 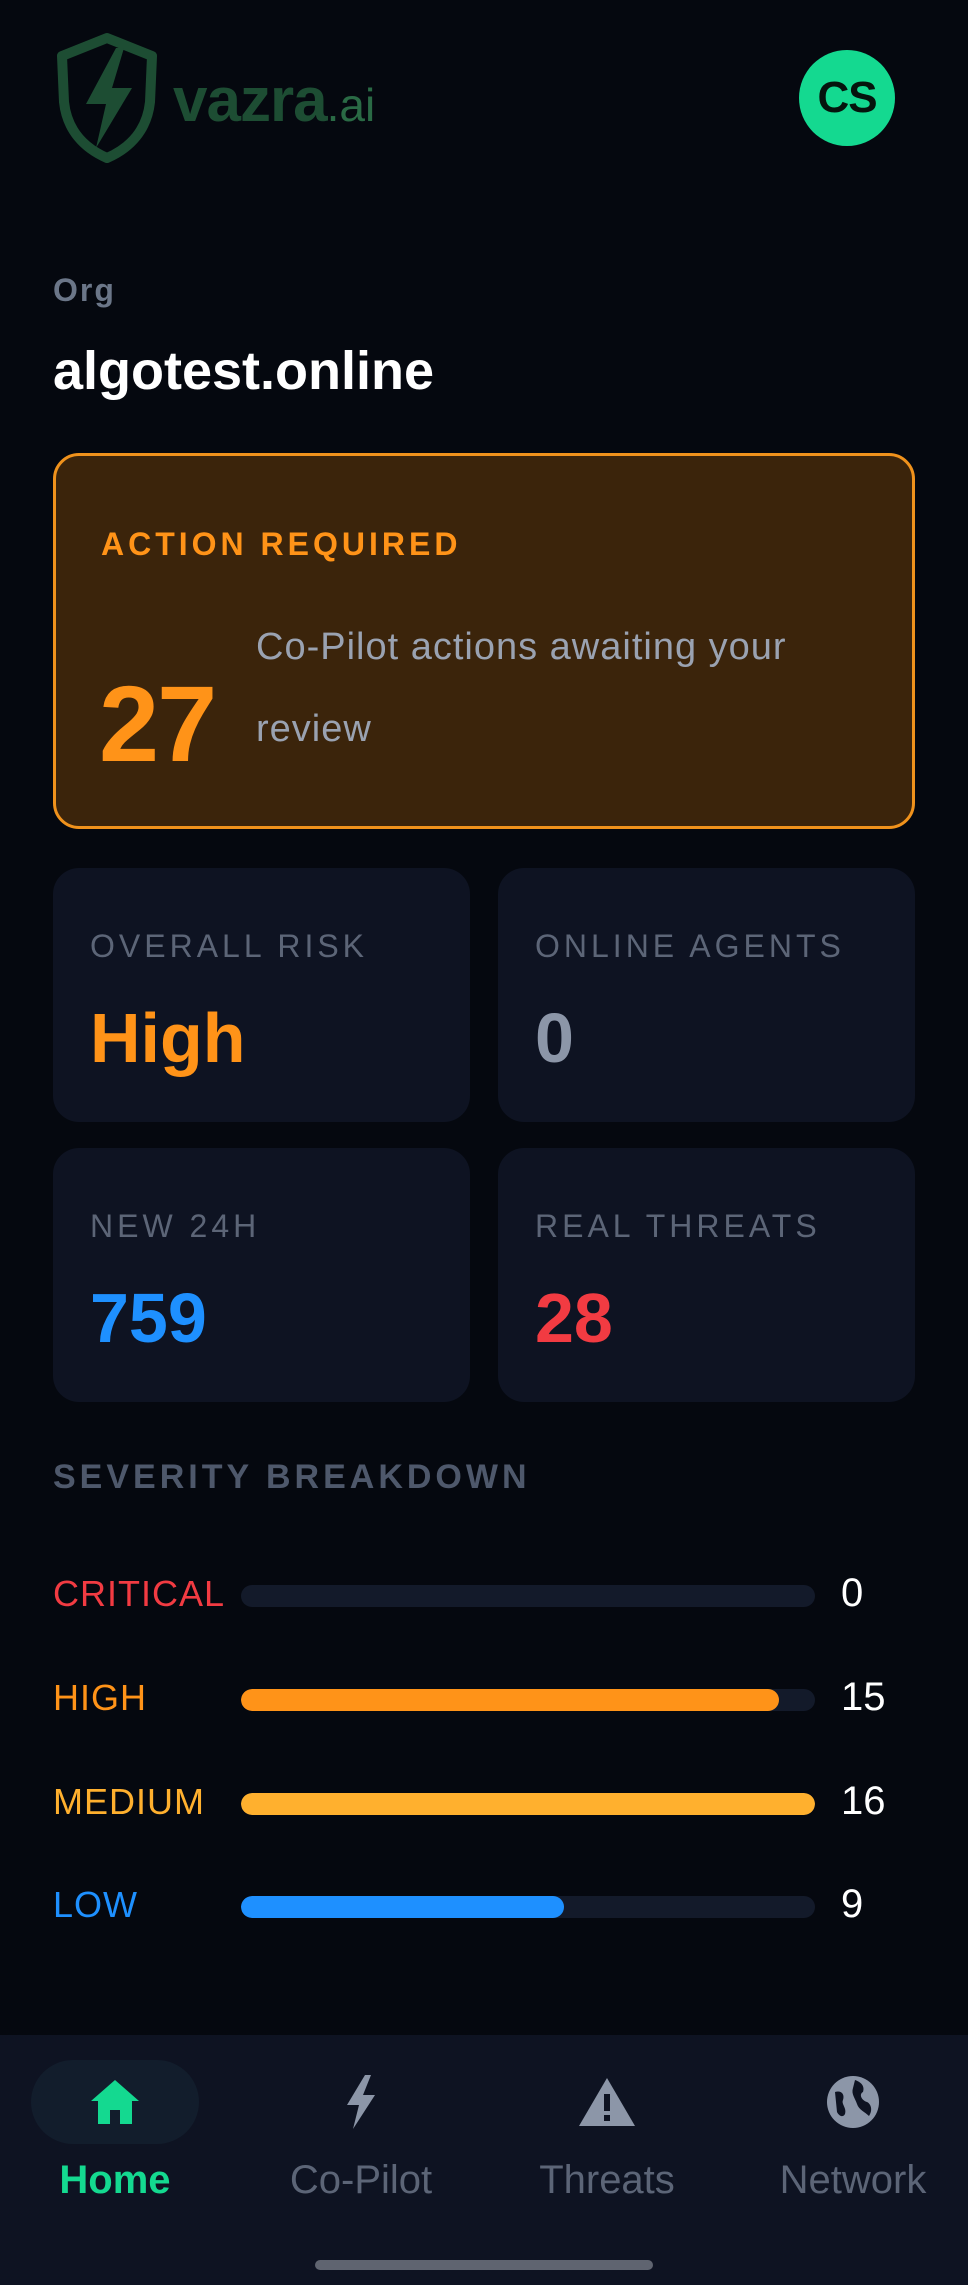 I want to click on bottom-navigation: Home Co-Pilot Threats Network, so click(x=484, y=2160).